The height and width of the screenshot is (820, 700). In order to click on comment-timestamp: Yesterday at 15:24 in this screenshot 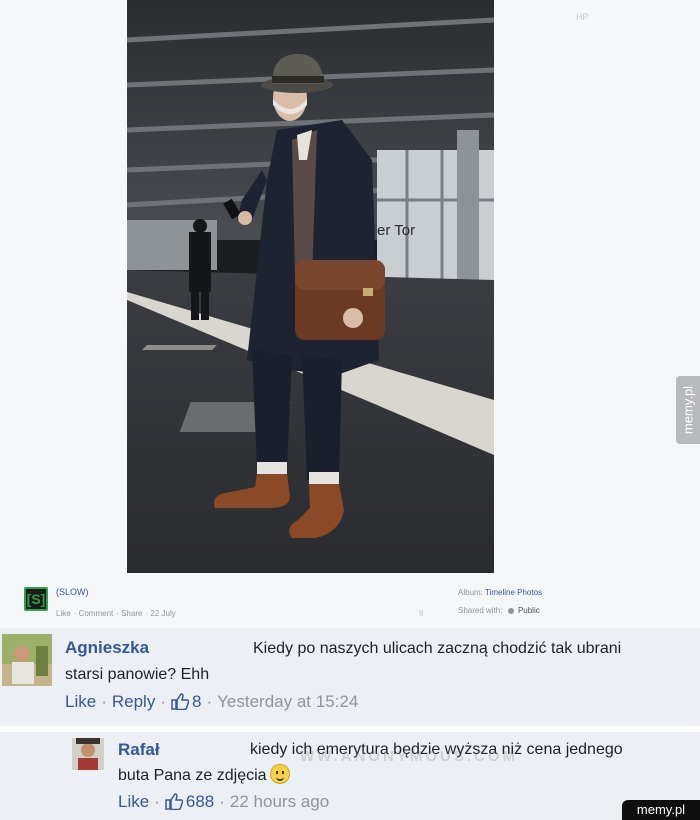, I will do `click(287, 701)`.